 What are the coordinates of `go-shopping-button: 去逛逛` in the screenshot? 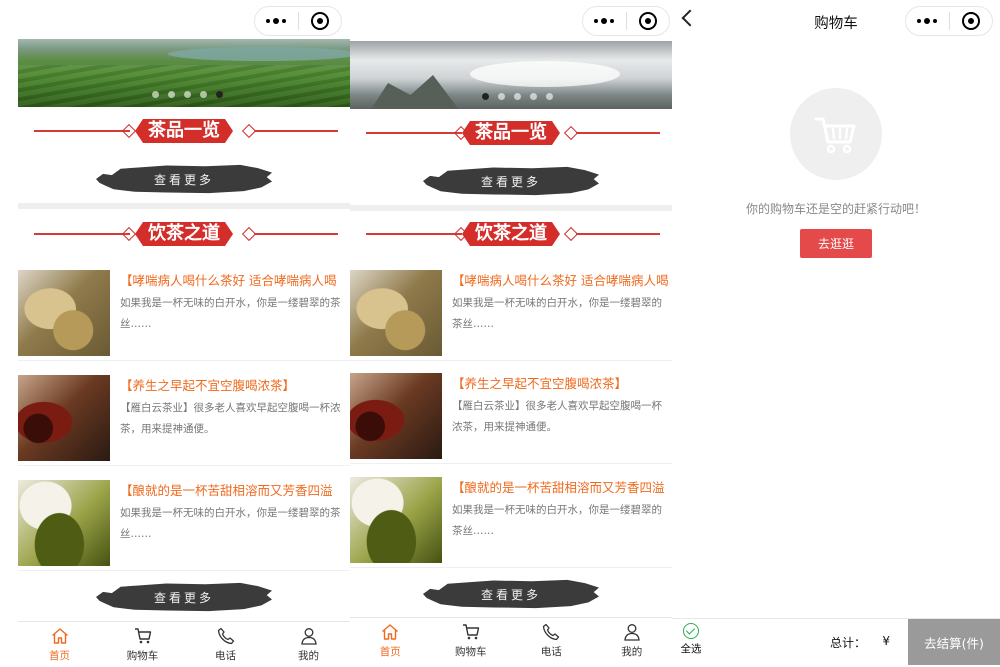 It's located at (836, 243).